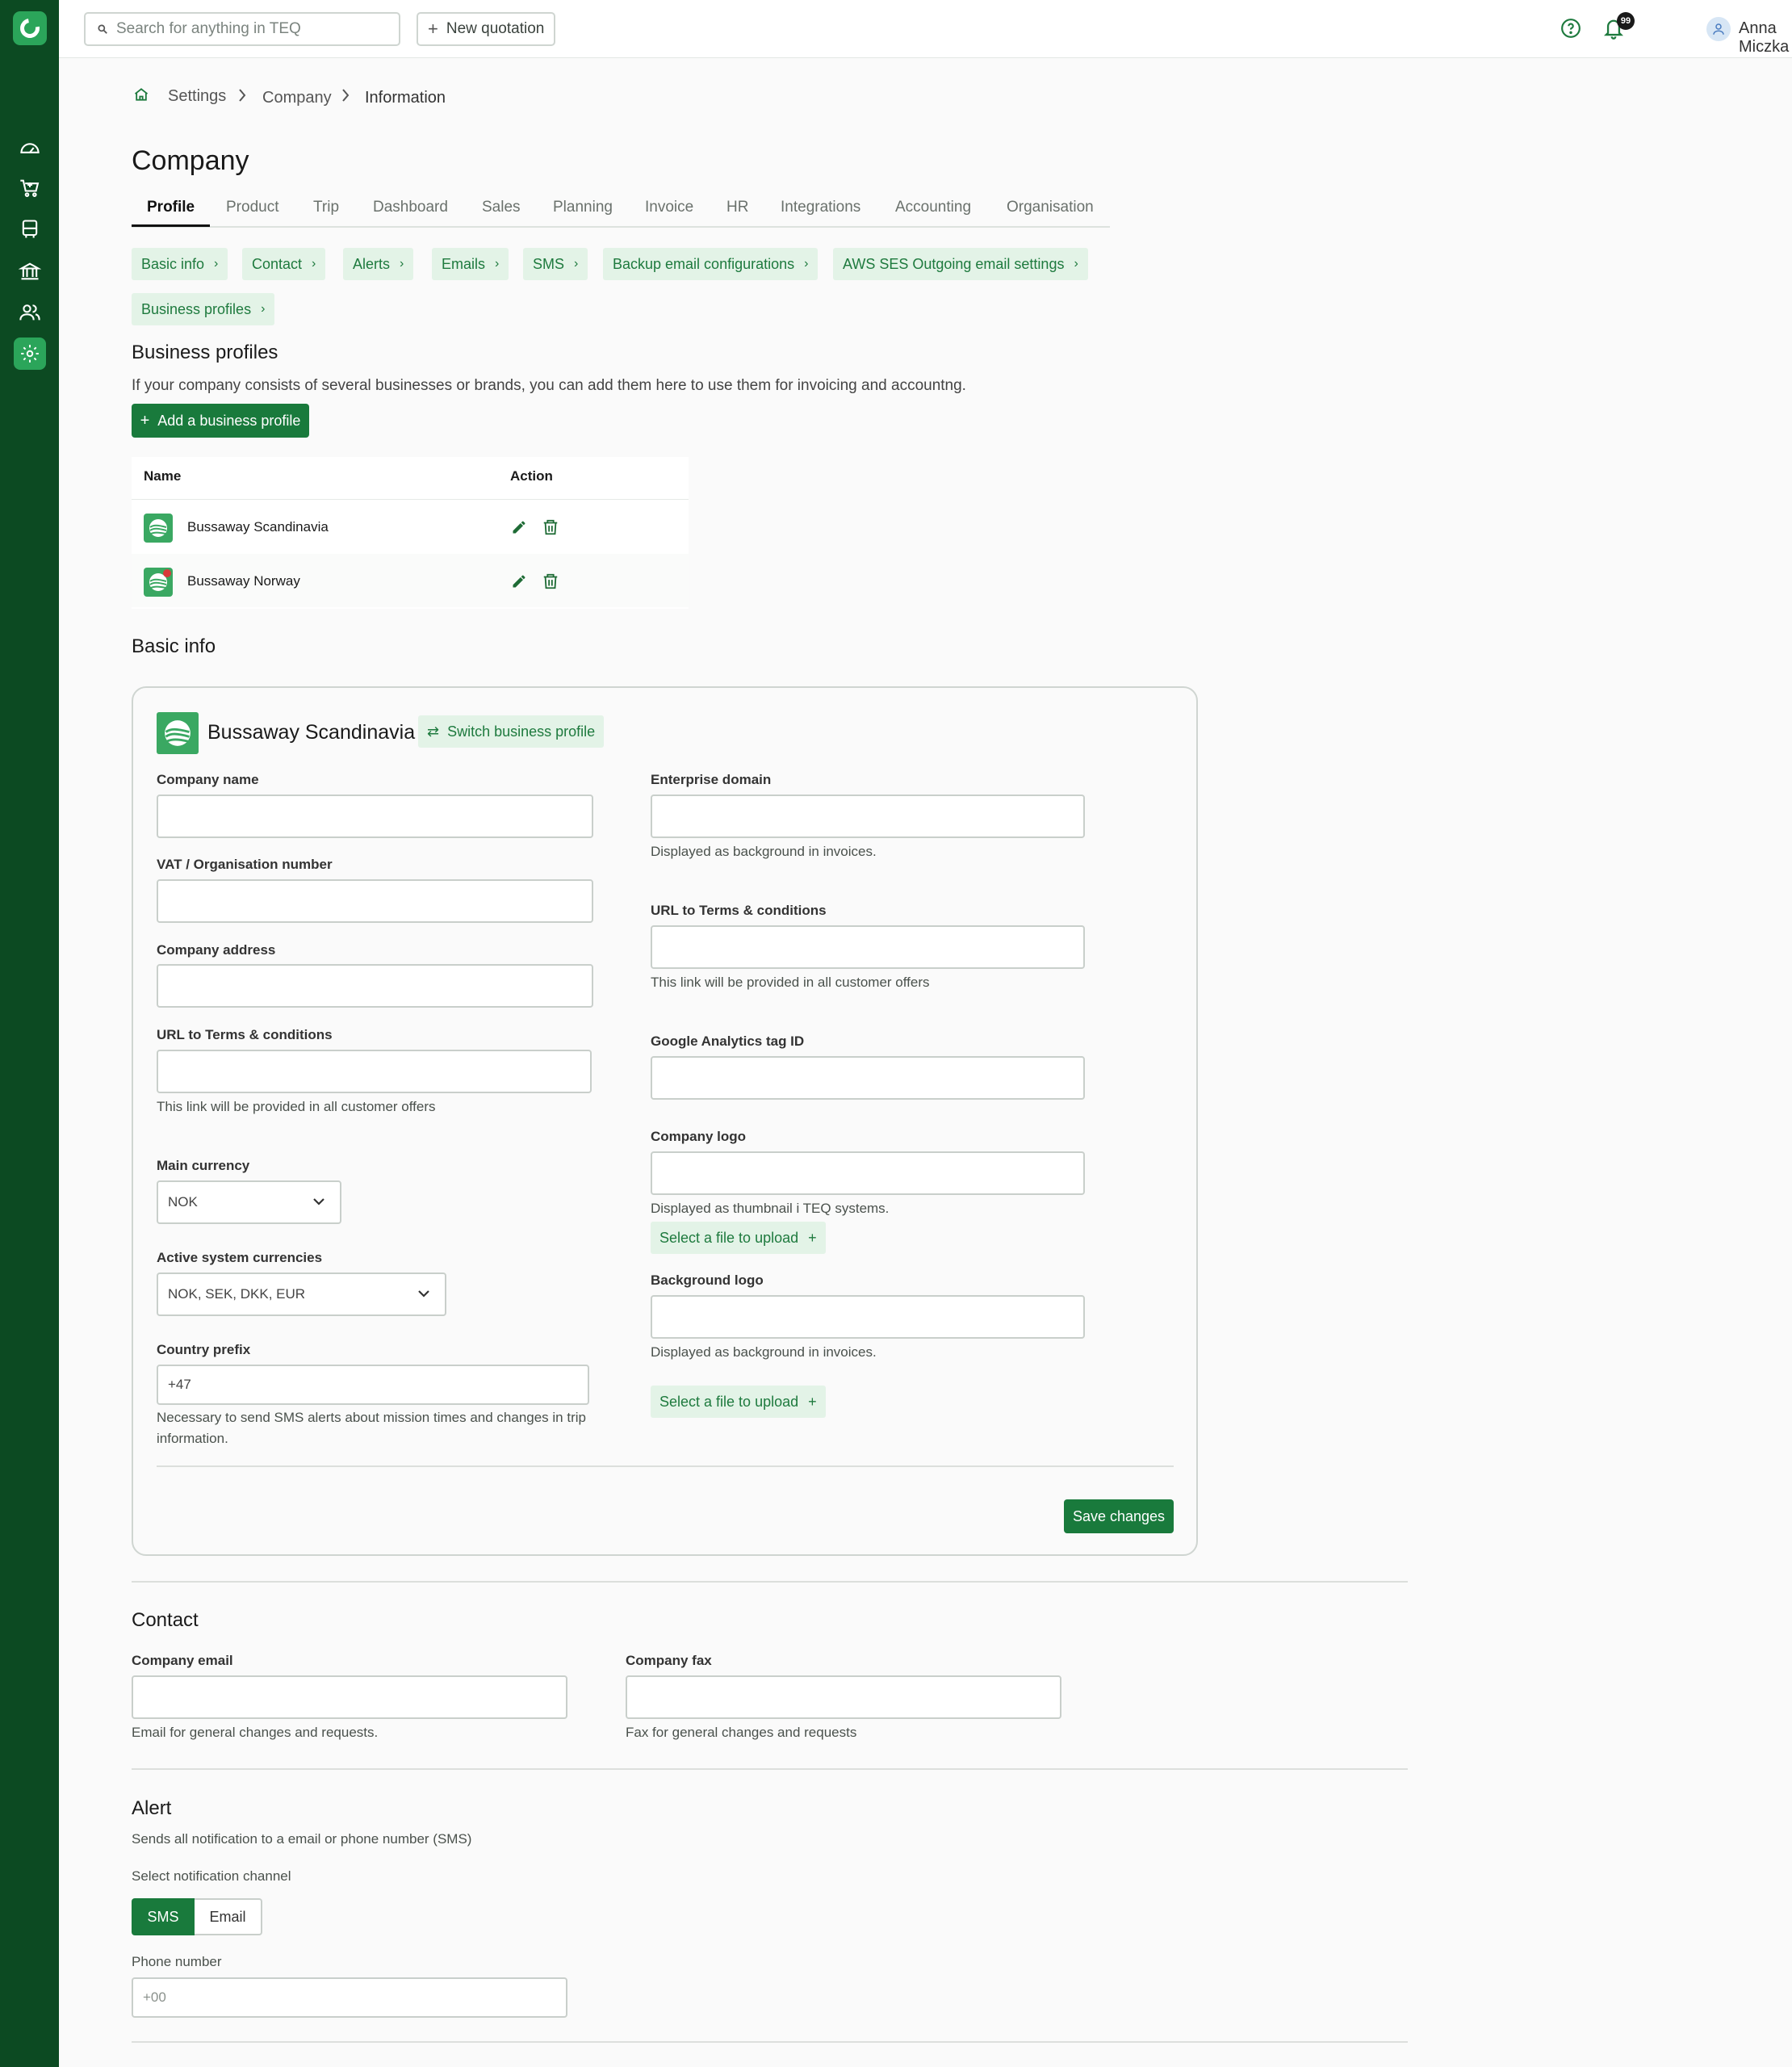 This screenshot has height=2067, width=1792. What do you see at coordinates (821, 207) in the screenshot?
I see `tab-integrations: Integrations` at bounding box center [821, 207].